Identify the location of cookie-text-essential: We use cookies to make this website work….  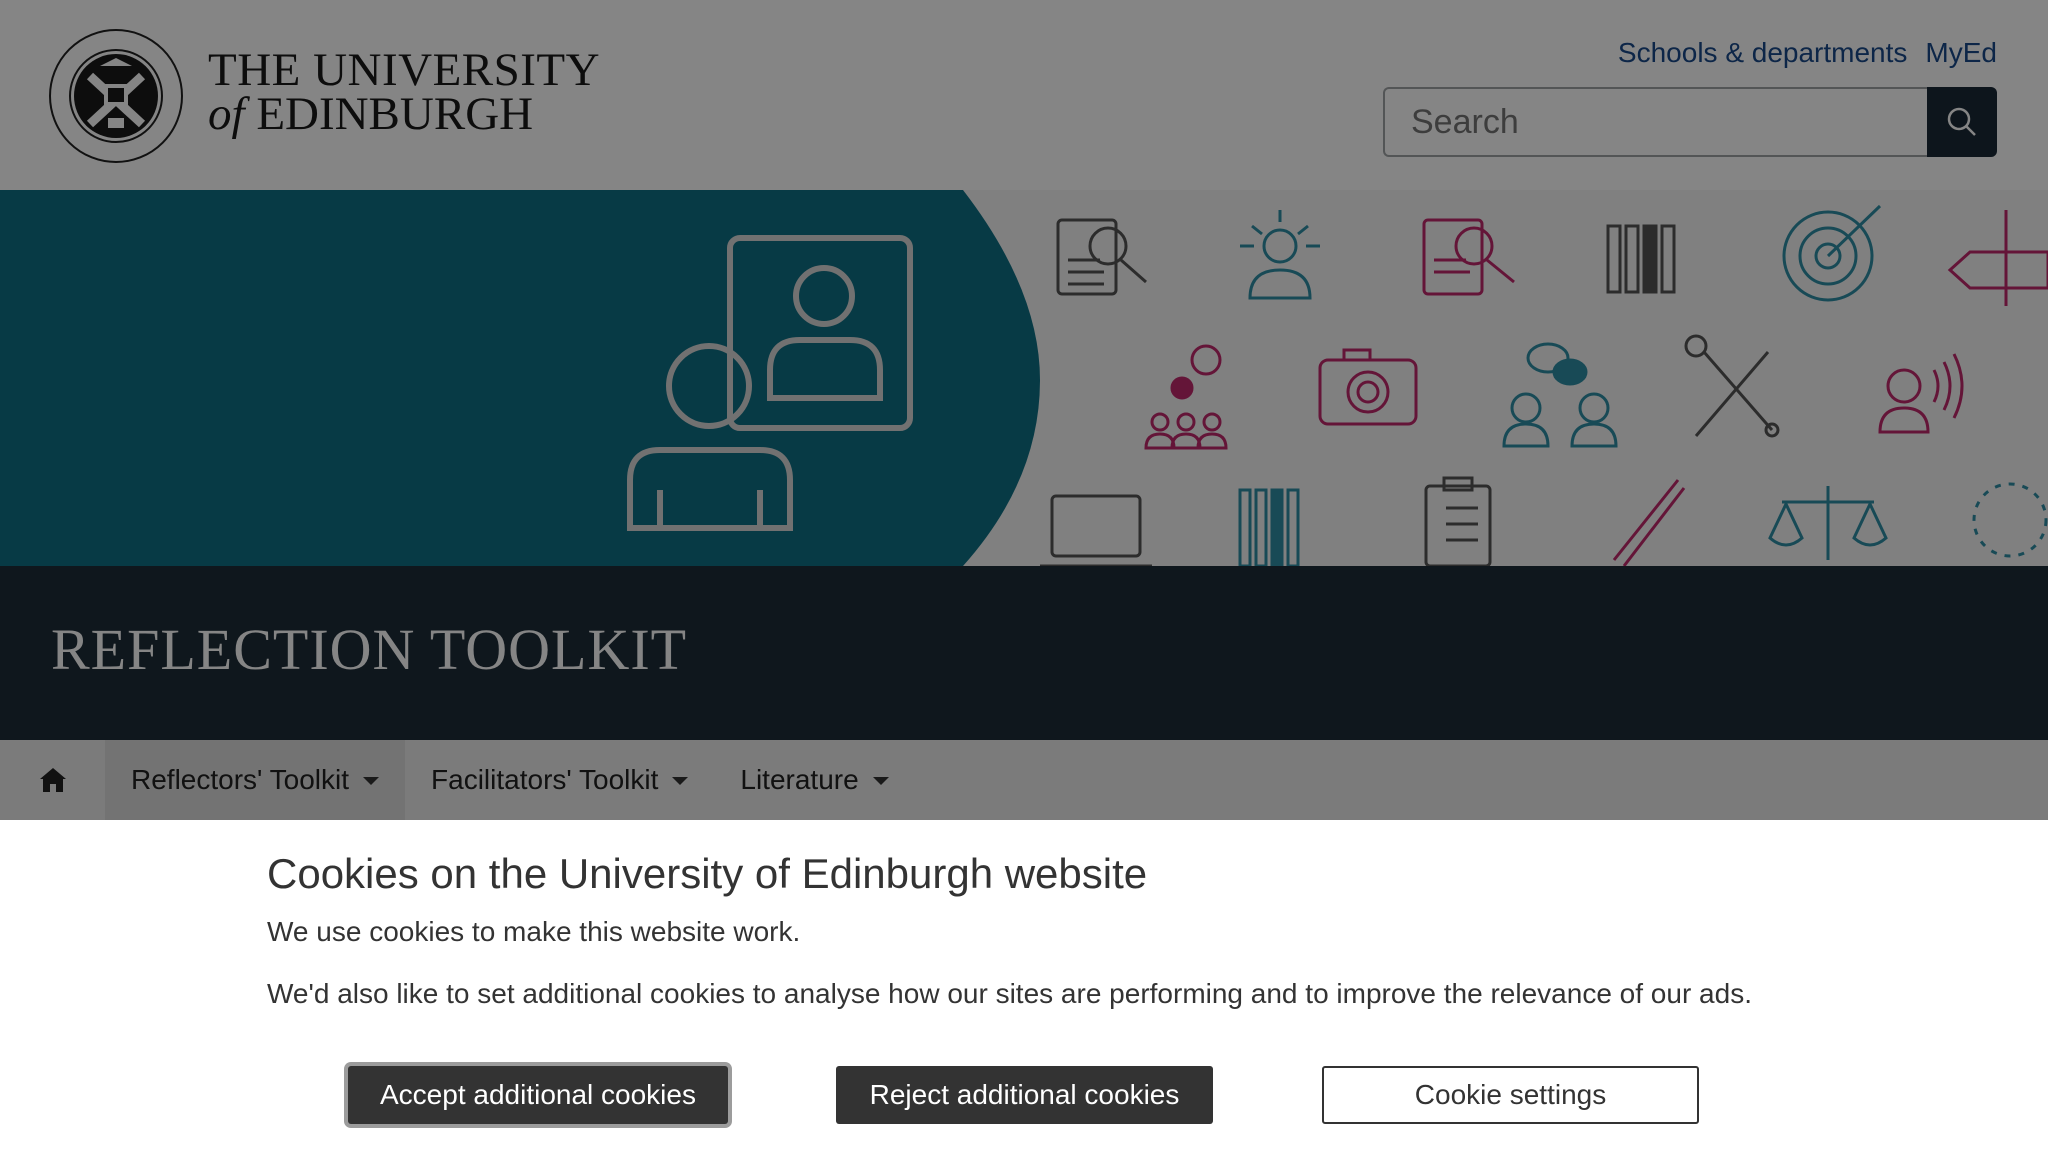
(534, 931).